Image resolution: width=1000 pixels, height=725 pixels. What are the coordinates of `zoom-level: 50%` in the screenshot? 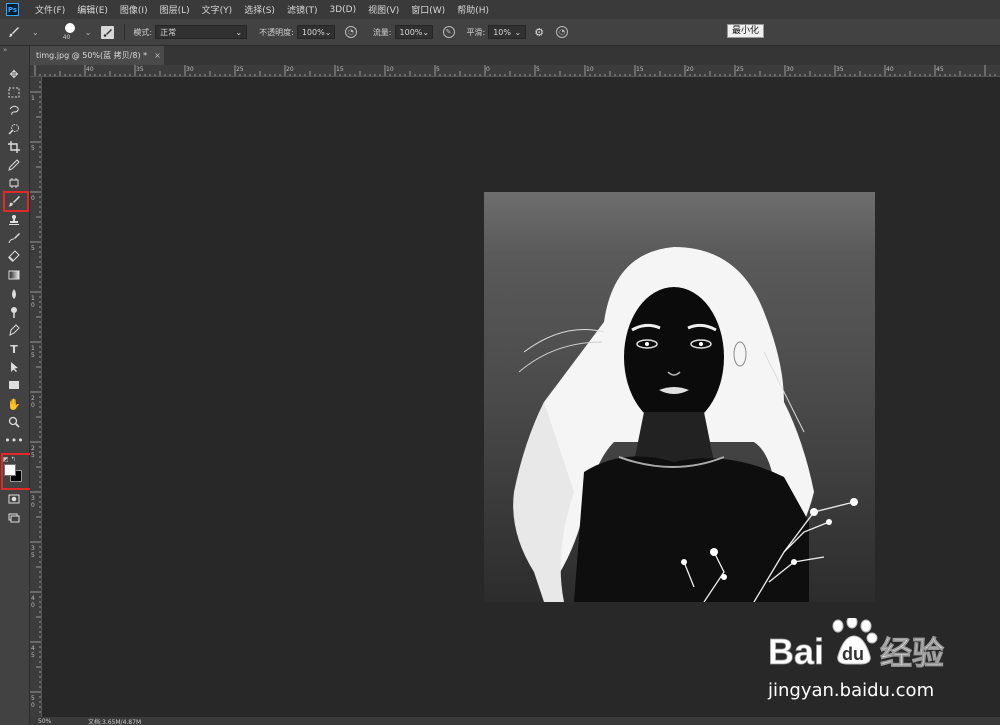 It's located at (53, 721).